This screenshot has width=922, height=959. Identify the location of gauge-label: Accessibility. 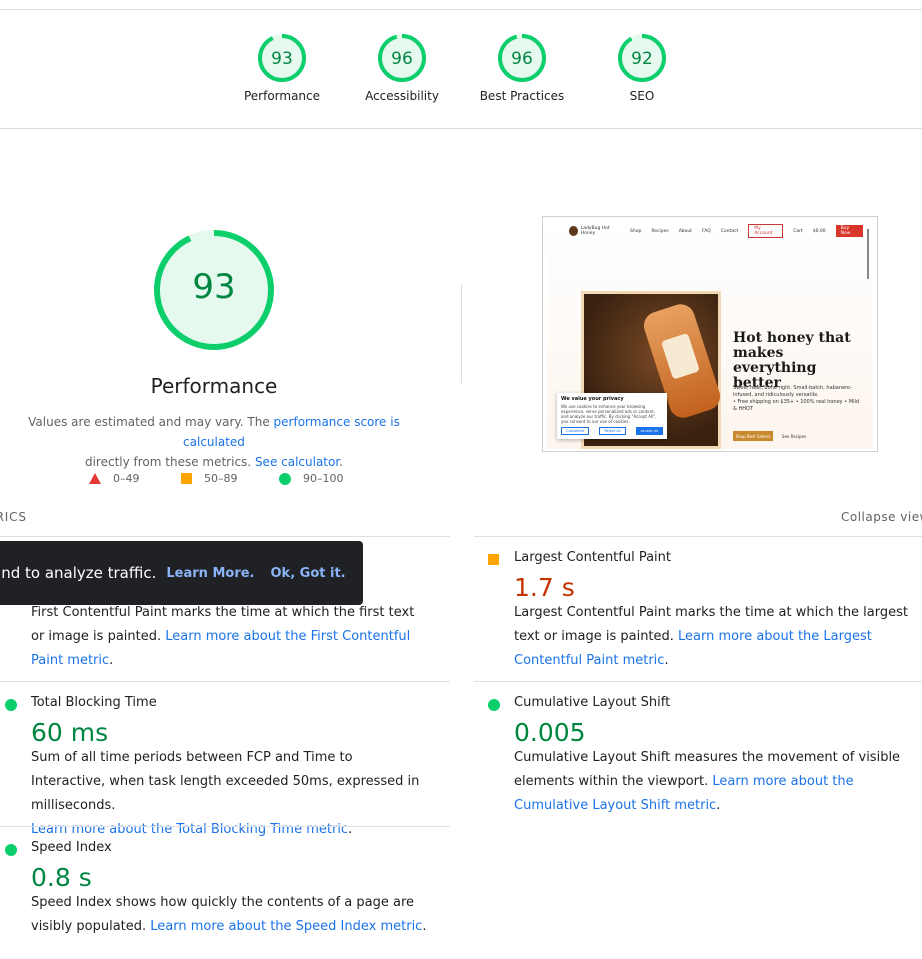
(402, 96).